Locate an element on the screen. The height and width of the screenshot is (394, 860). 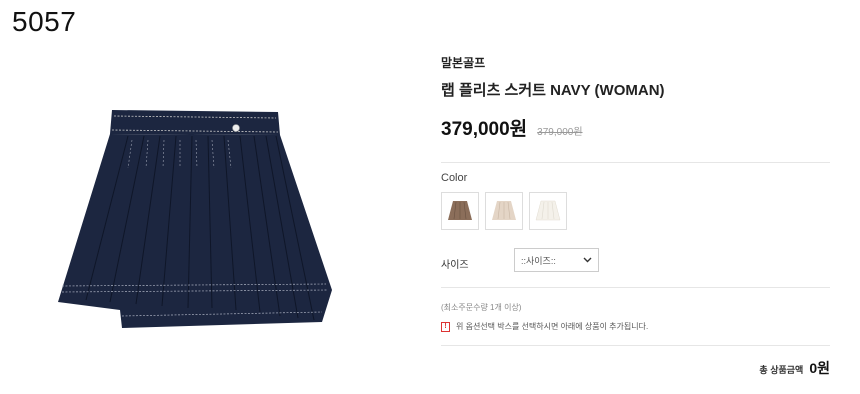
option-notice: ! 위 옵션선택 박스를 선택하시면 아래에 상품이 추가됩니다. is located at coordinates (544, 326).